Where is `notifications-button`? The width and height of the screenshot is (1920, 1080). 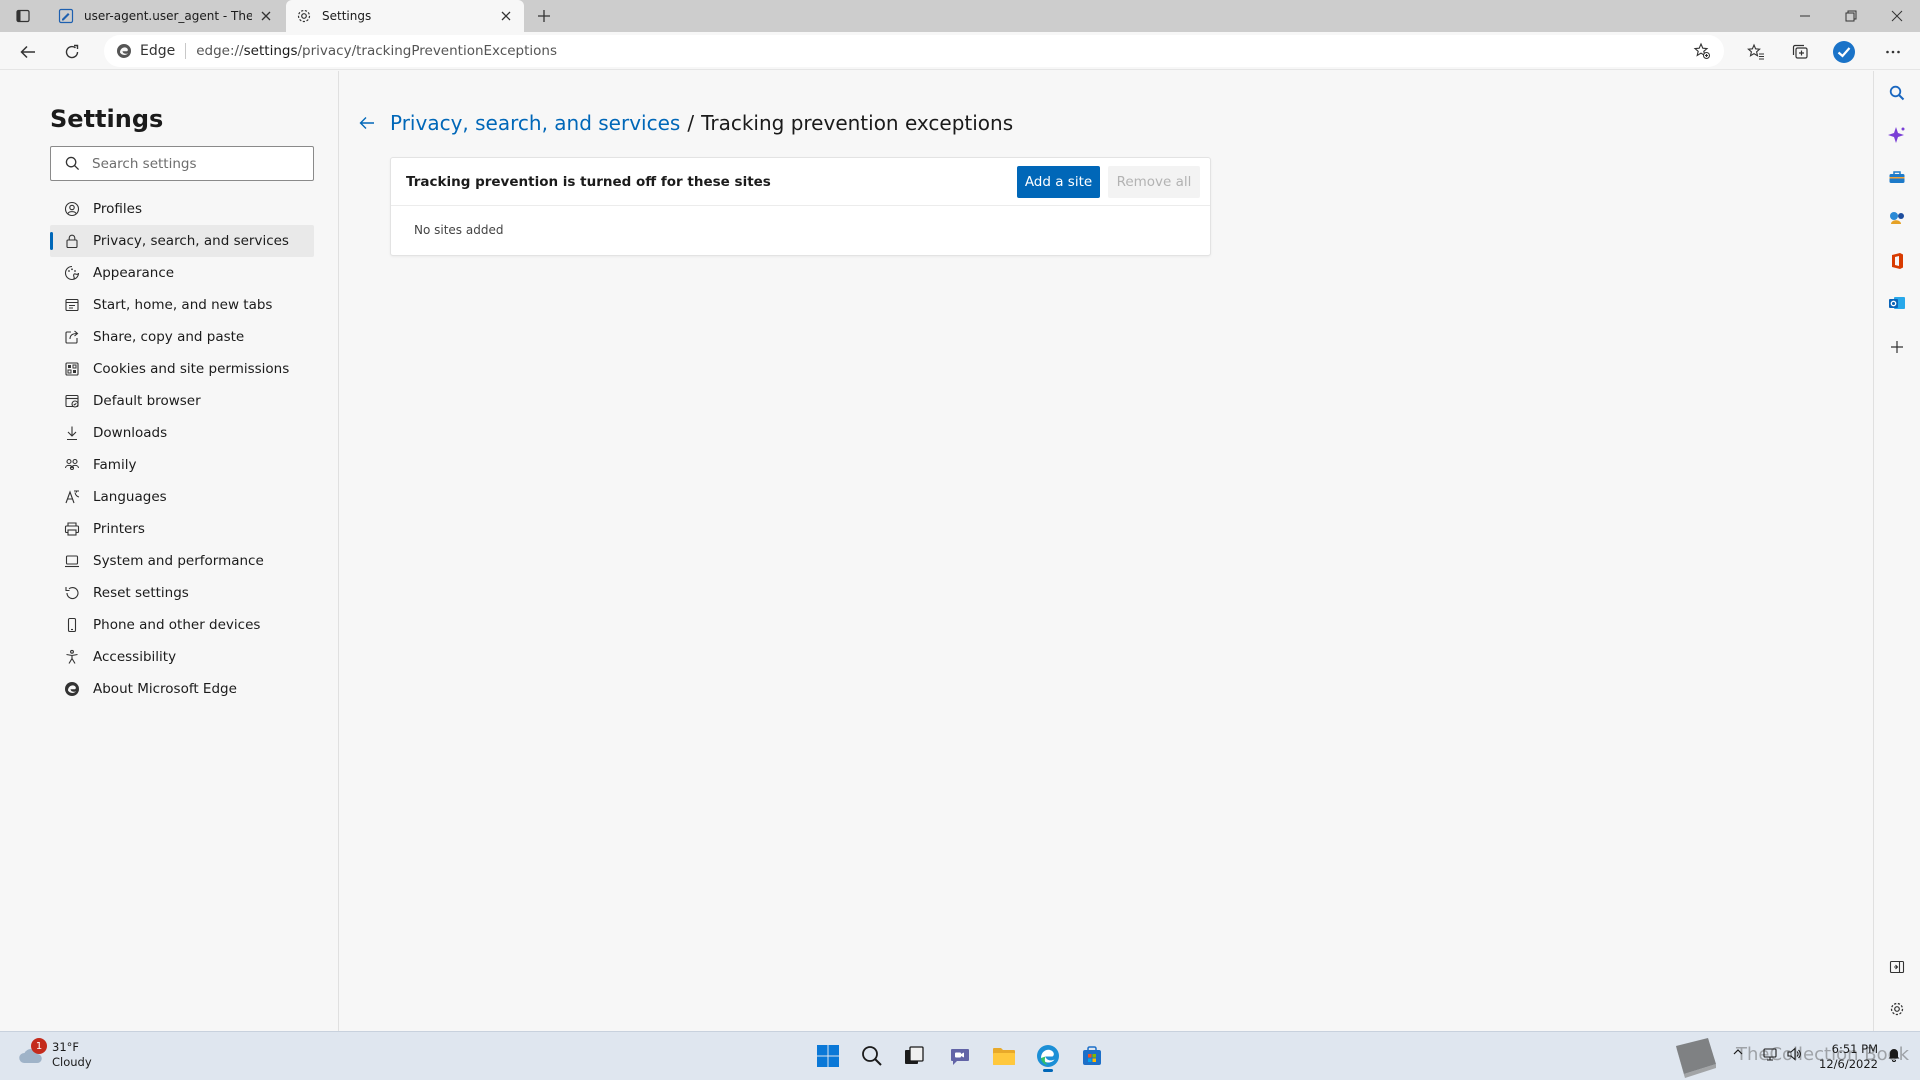
notifications-button is located at coordinates (1894, 1054).